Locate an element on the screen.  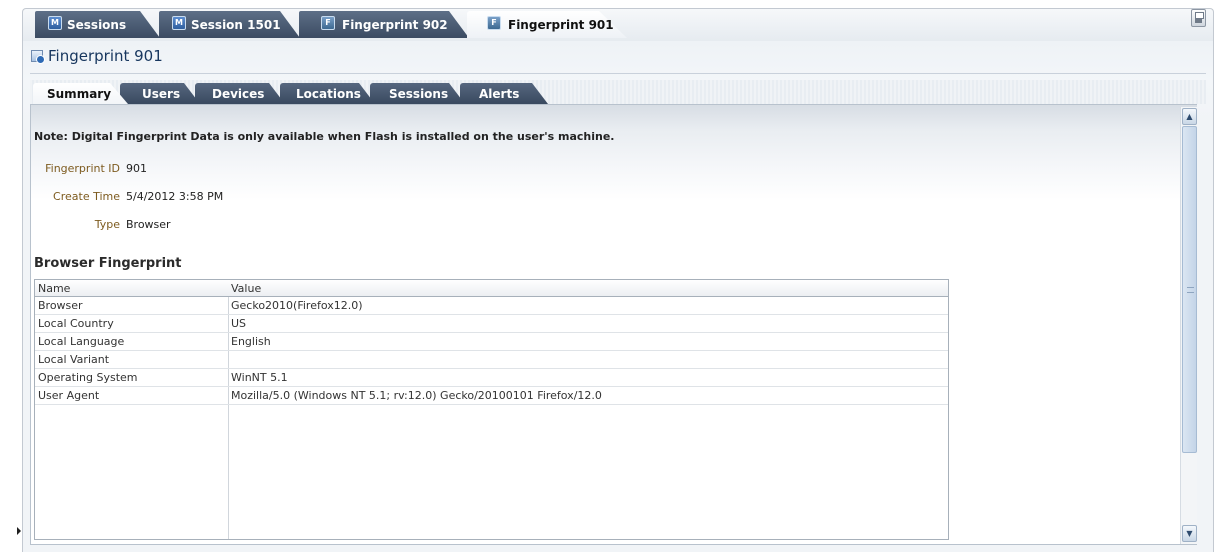
tab-session-1501: M Session 1501 is located at coordinates (229, 24).